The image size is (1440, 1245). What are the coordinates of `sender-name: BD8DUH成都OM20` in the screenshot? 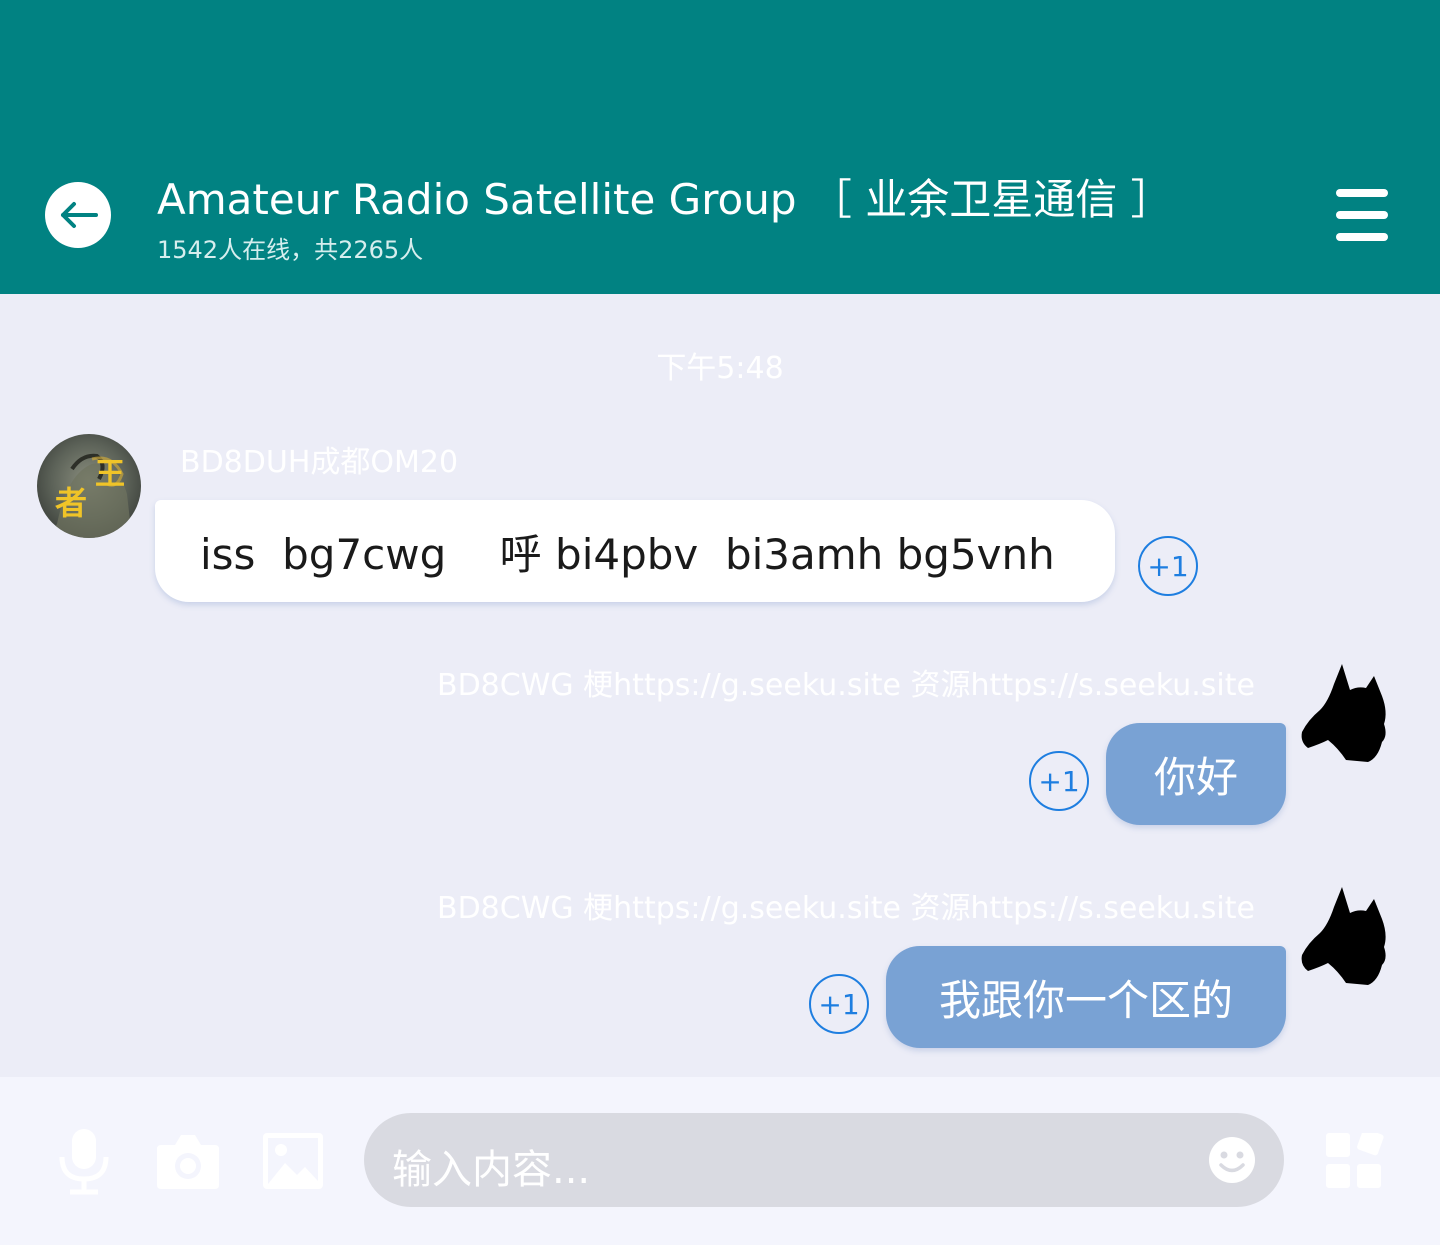 It's located at (319, 462).